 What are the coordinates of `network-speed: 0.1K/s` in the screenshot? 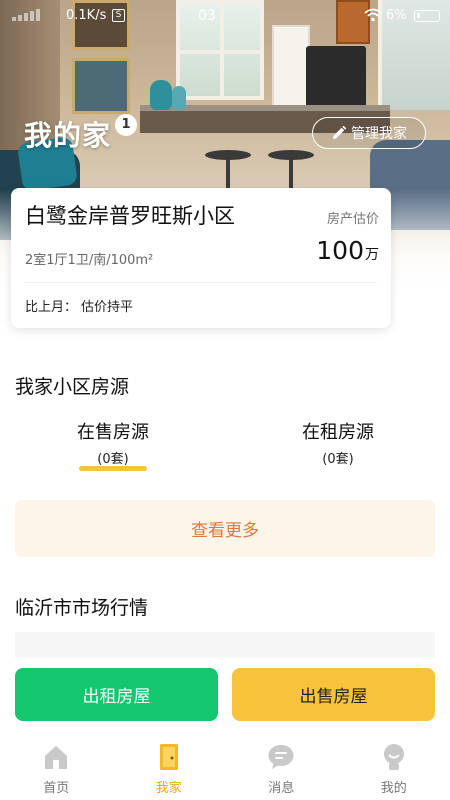 It's located at (86, 15).